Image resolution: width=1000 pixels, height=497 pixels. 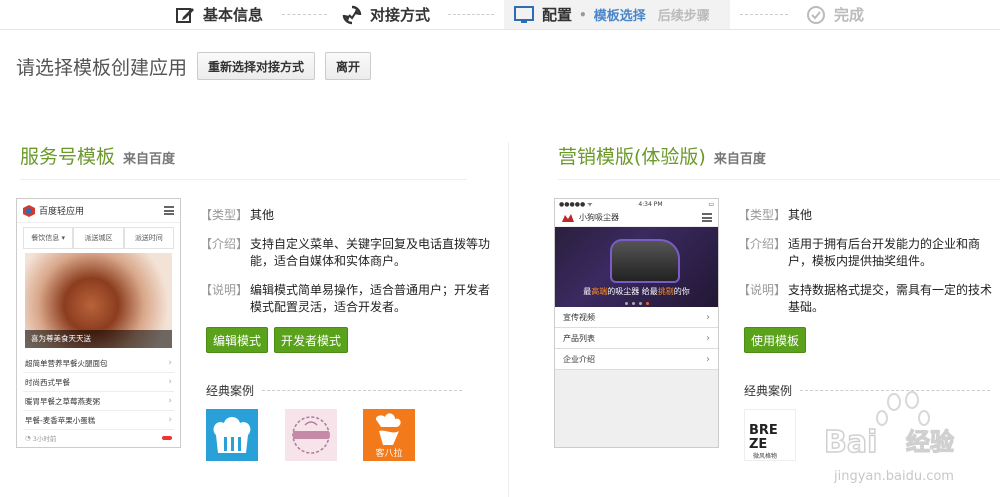 What do you see at coordinates (348, 66) in the screenshot?
I see `leave-button: 离开` at bounding box center [348, 66].